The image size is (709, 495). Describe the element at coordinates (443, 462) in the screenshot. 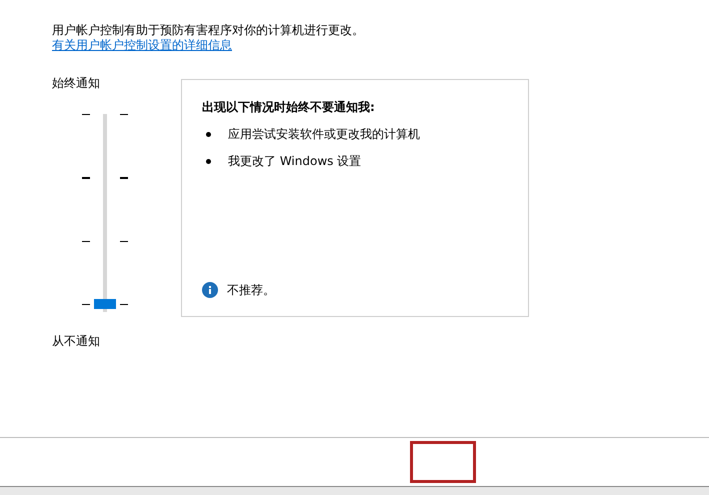

I see `dialog-button` at that location.